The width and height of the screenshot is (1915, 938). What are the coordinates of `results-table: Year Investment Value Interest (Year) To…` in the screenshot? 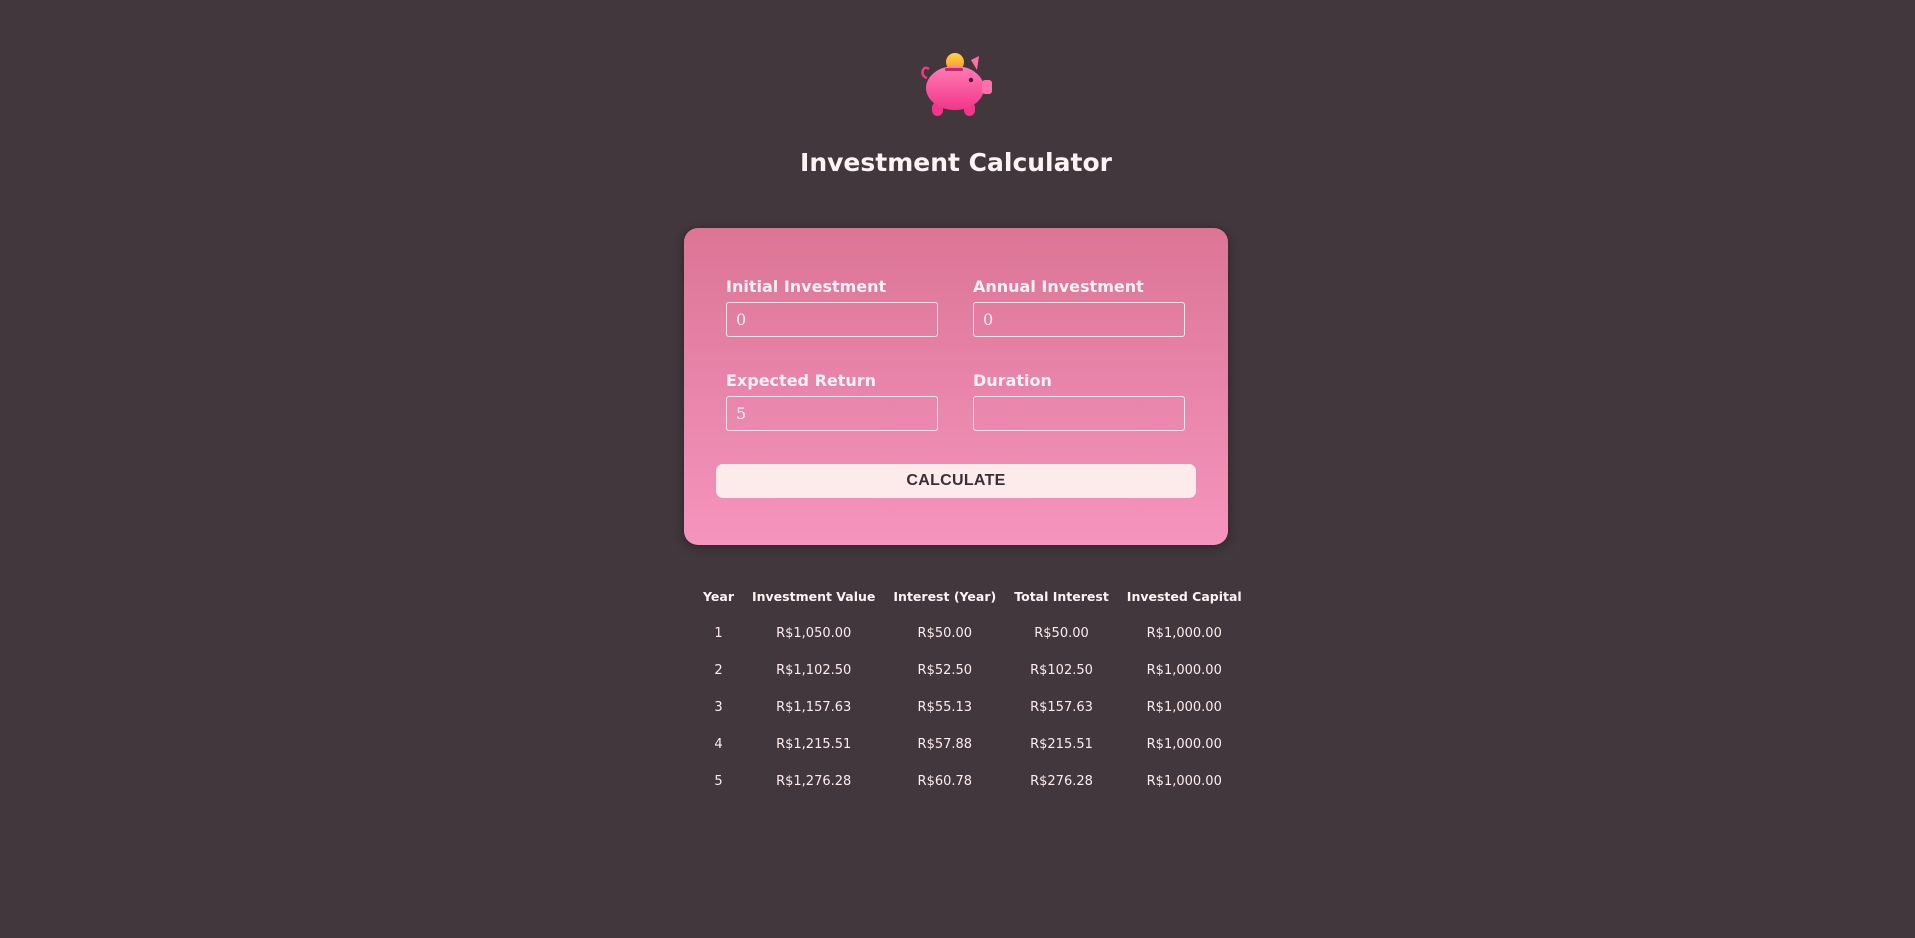 It's located at (972, 689).